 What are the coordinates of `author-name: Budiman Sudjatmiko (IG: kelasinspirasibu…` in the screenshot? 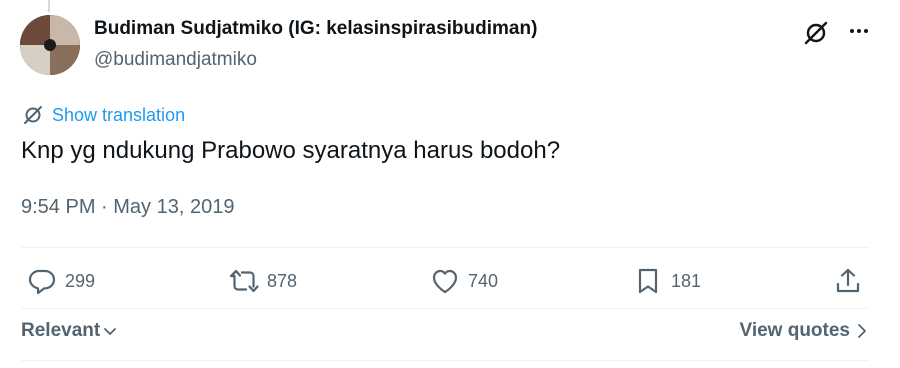 It's located at (315, 29).